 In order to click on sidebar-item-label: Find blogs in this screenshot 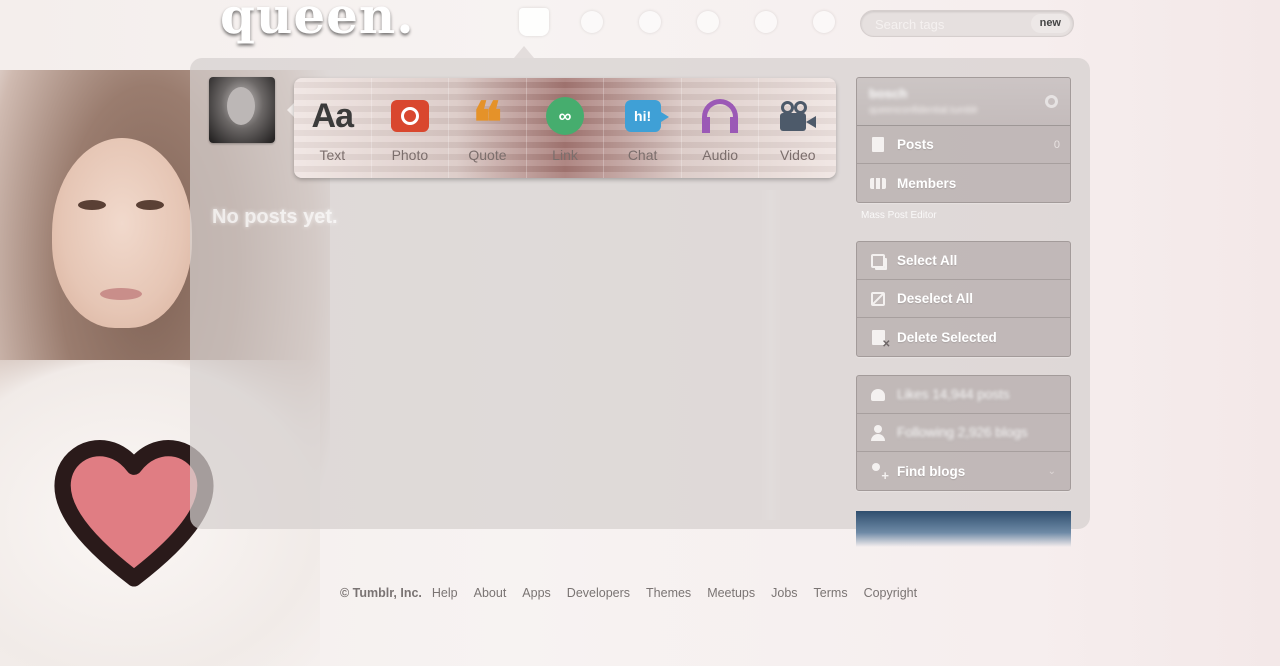, I will do `click(931, 471)`.